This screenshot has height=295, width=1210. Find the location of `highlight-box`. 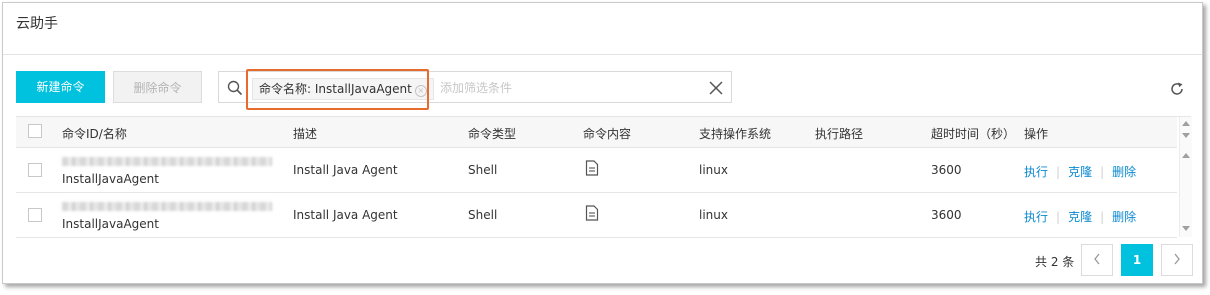

highlight-box is located at coordinates (337, 89).